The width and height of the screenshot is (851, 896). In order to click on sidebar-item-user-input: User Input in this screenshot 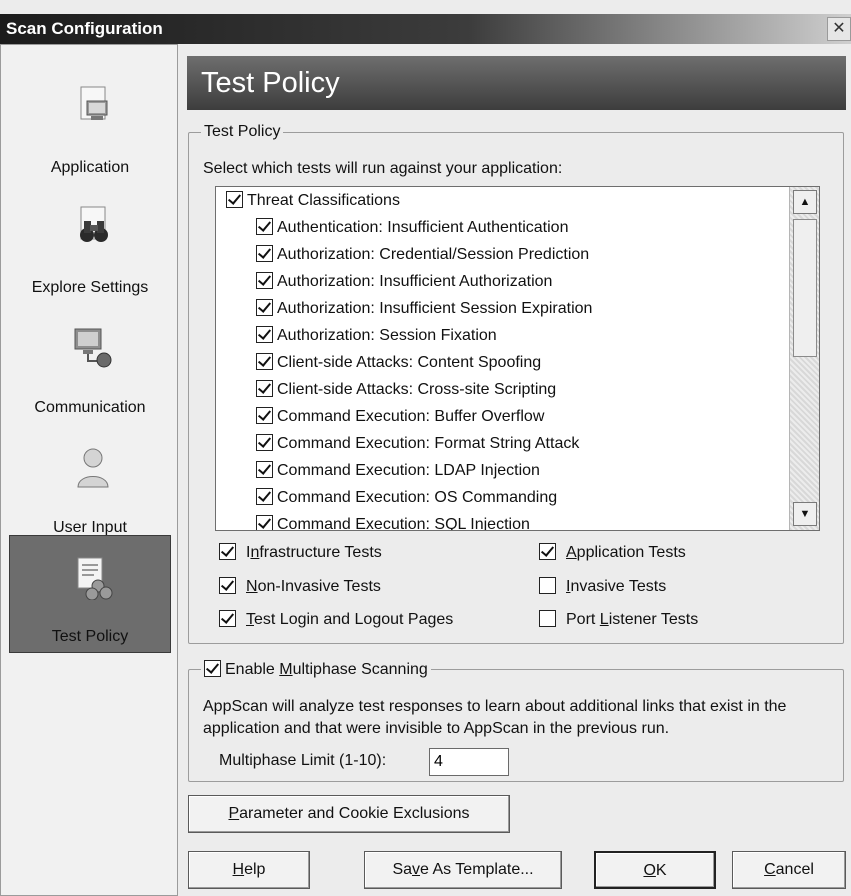, I will do `click(90, 484)`.